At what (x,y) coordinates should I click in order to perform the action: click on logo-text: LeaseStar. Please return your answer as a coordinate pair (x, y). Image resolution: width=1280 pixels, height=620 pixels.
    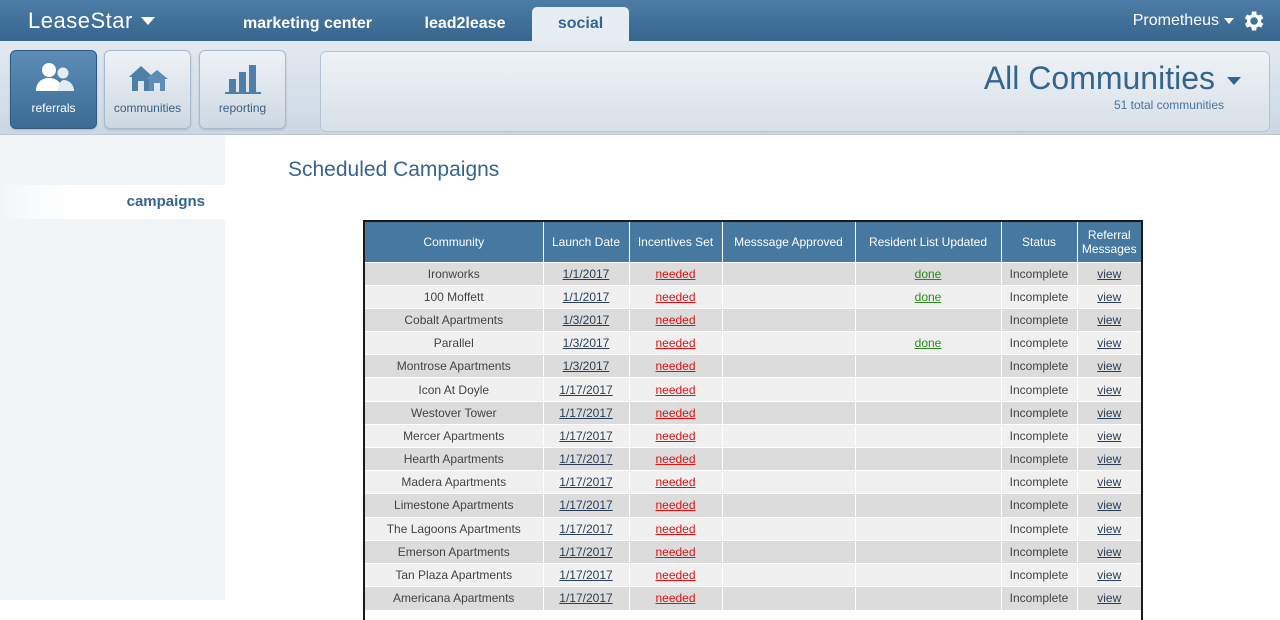
    Looking at the image, I should click on (80, 20).